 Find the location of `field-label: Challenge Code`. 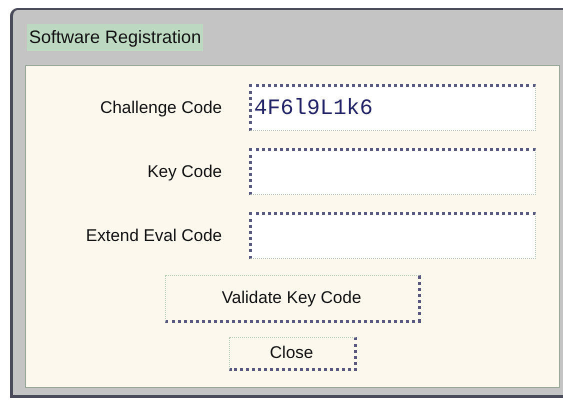

field-label: Challenge Code is located at coordinates (161, 107).